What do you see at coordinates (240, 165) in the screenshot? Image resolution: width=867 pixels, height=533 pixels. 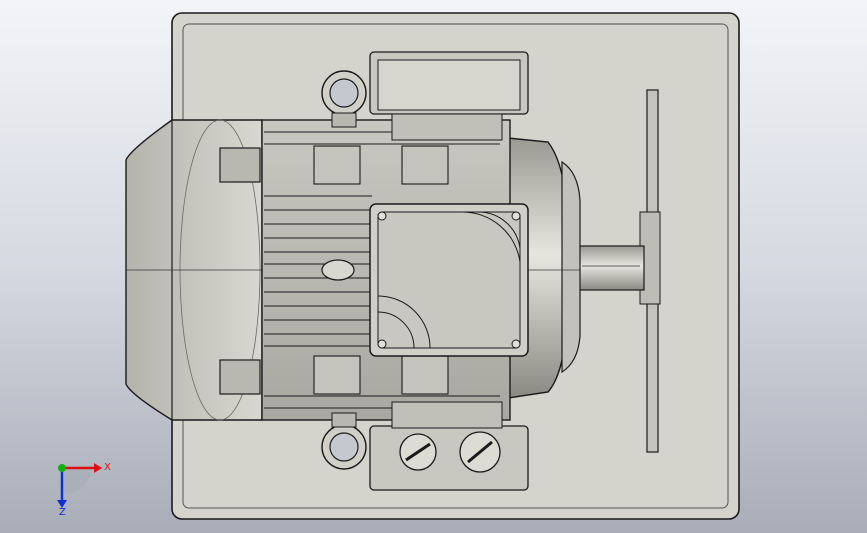 I see `rear-clamp-top` at bounding box center [240, 165].